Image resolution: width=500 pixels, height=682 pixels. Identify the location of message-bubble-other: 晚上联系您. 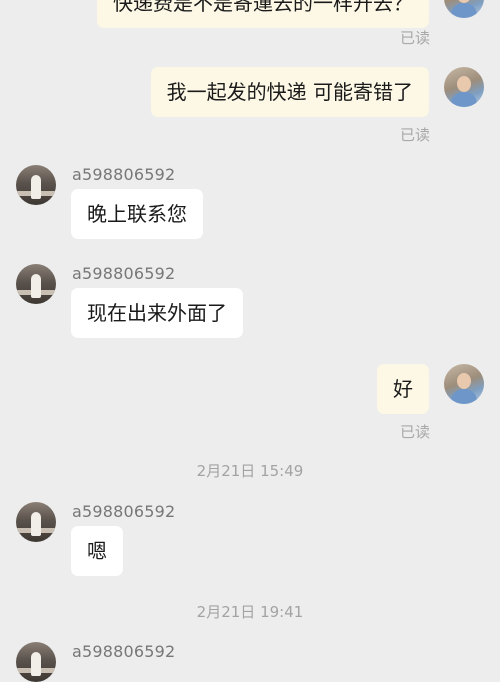
(137, 214).